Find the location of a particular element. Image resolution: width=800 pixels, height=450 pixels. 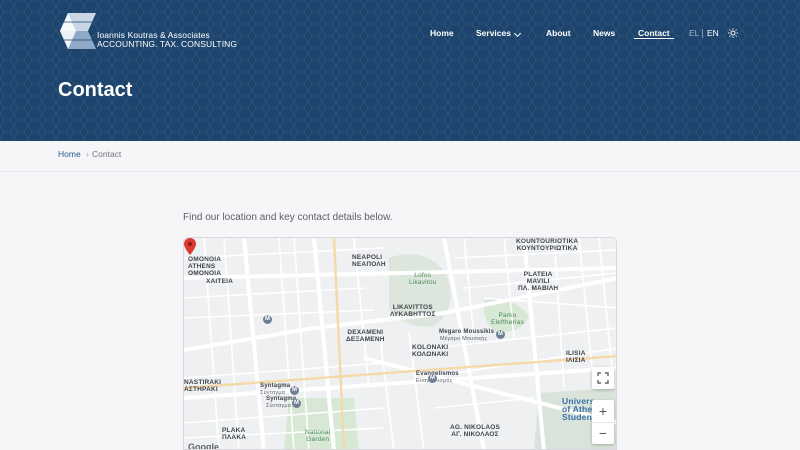

map-label-megaro-moussikis-gr: Μέγαρο Μουσικής is located at coordinates (464, 339).